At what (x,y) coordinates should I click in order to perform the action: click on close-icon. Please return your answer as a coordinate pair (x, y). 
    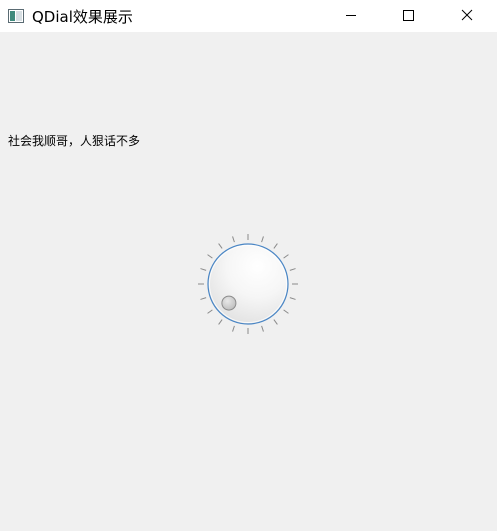
    Looking at the image, I should click on (467, 15).